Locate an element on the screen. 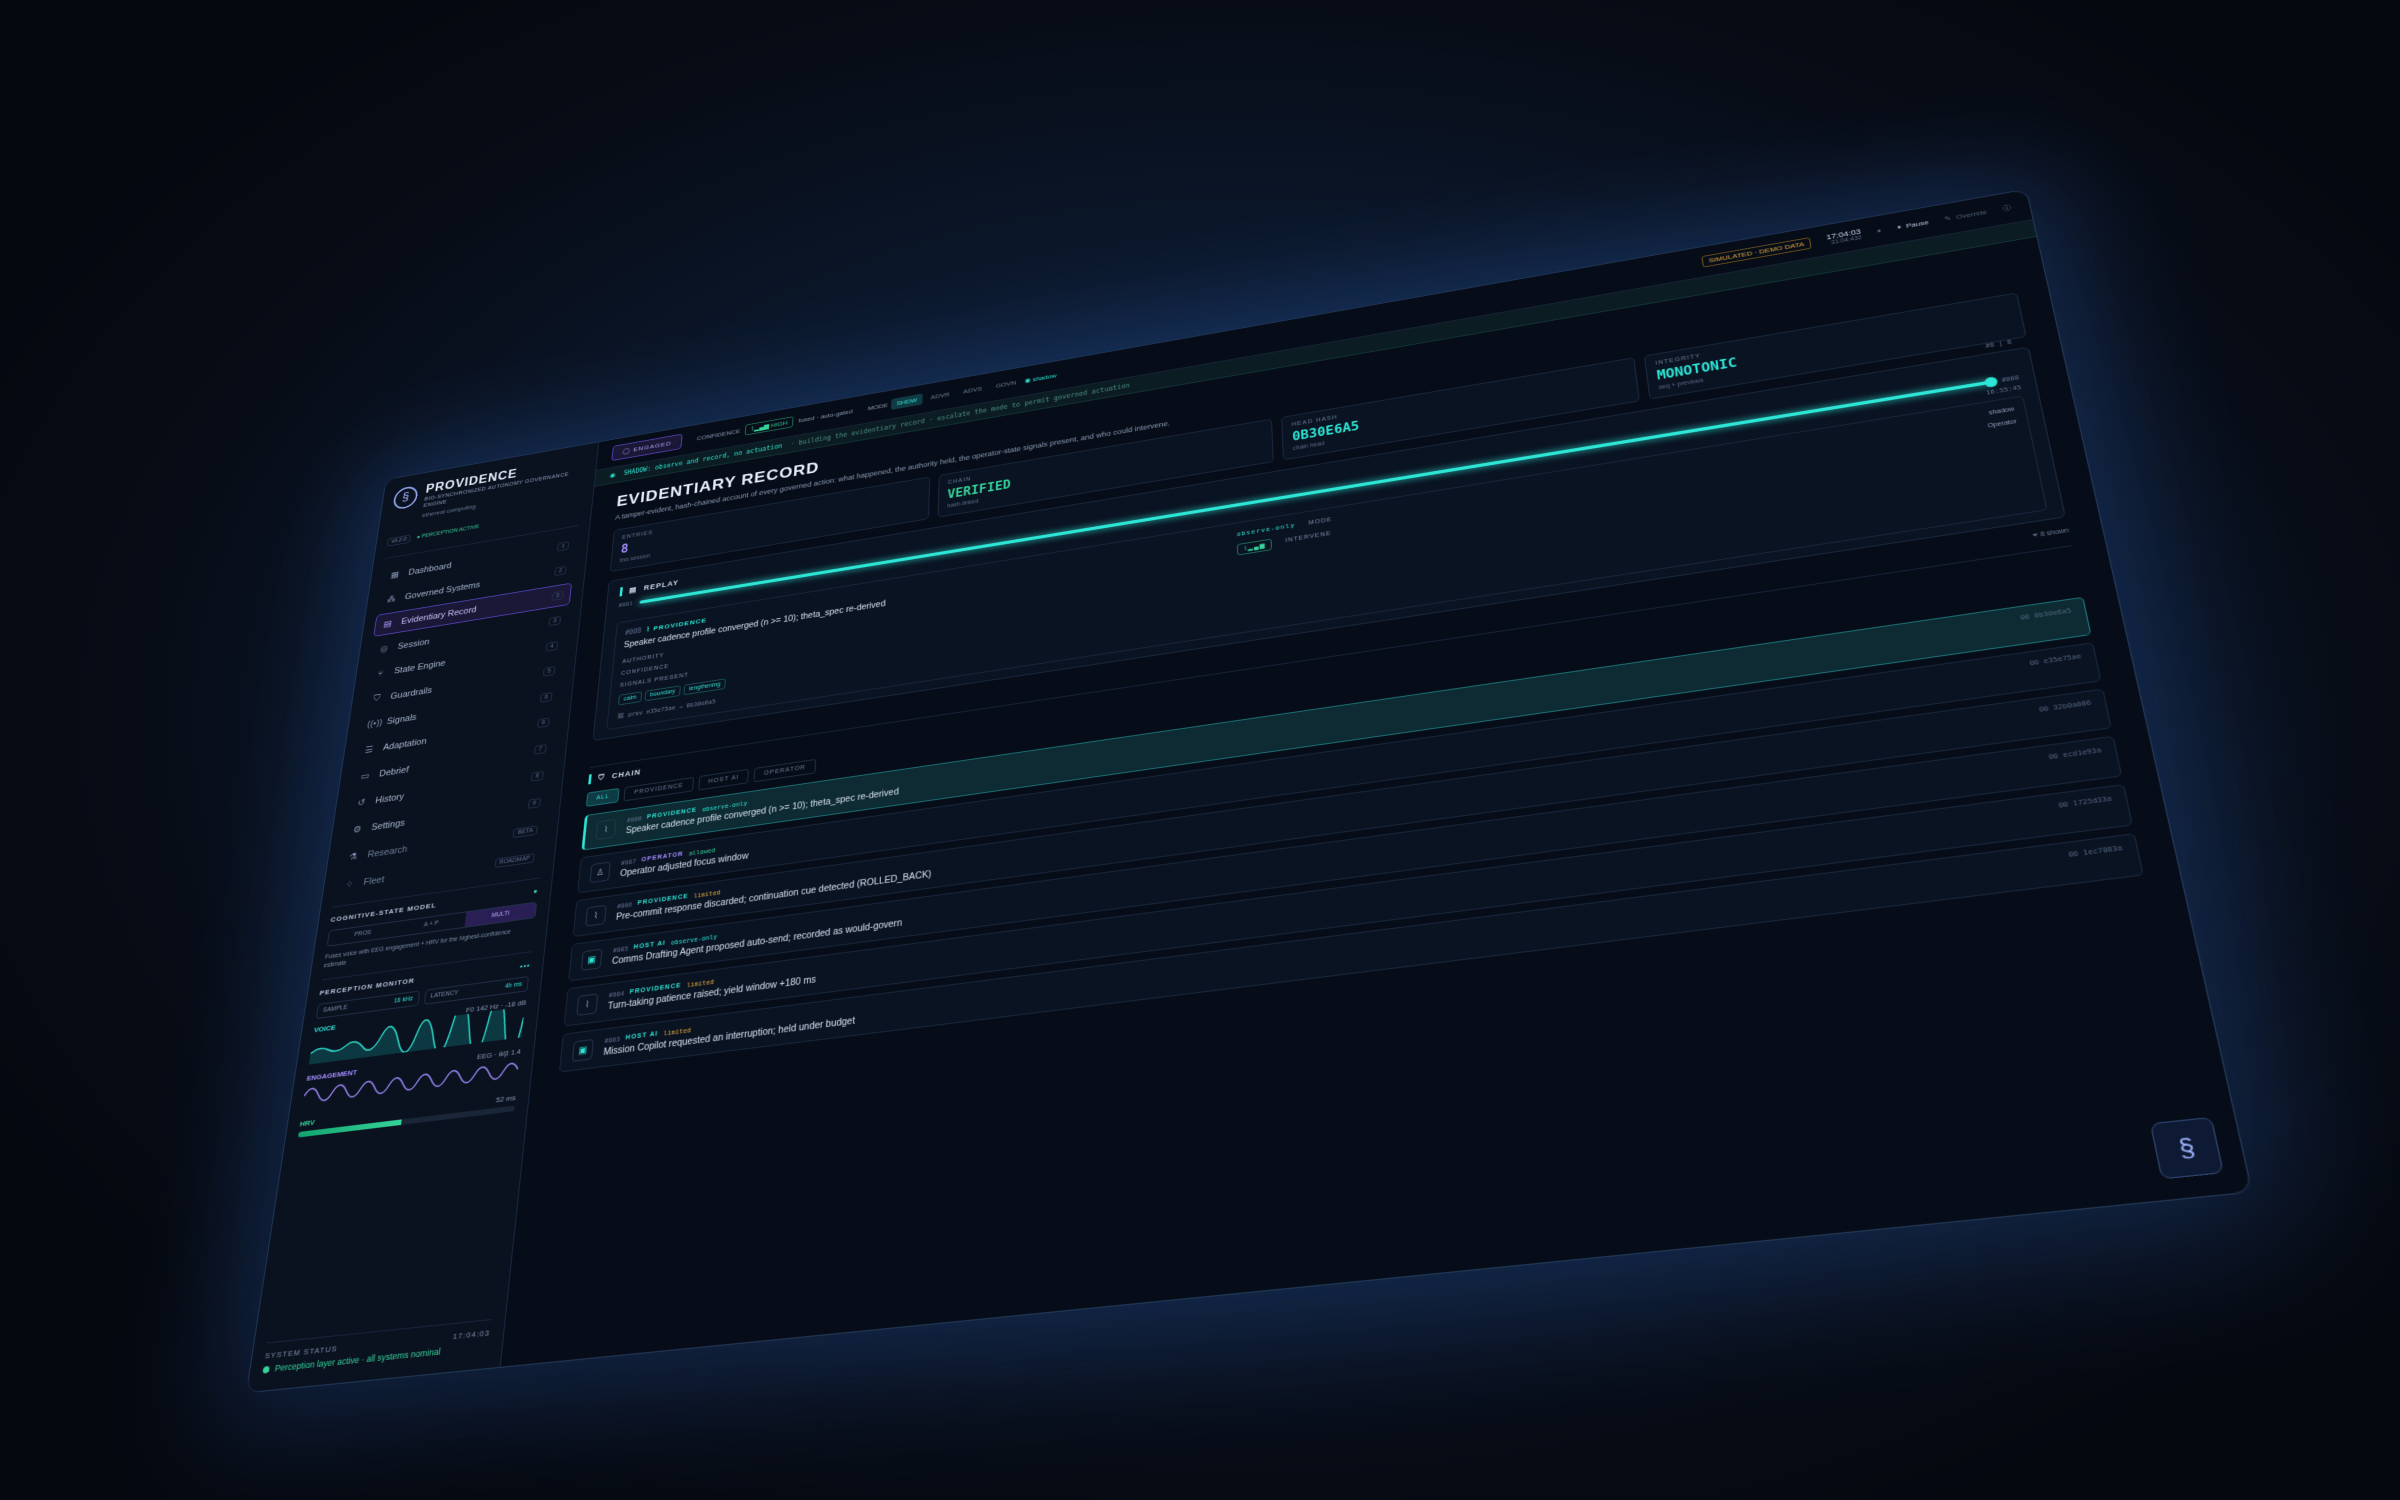 The width and height of the screenshot is (2400, 1500). filter-icon: ⏷ is located at coordinates (2036, 536).